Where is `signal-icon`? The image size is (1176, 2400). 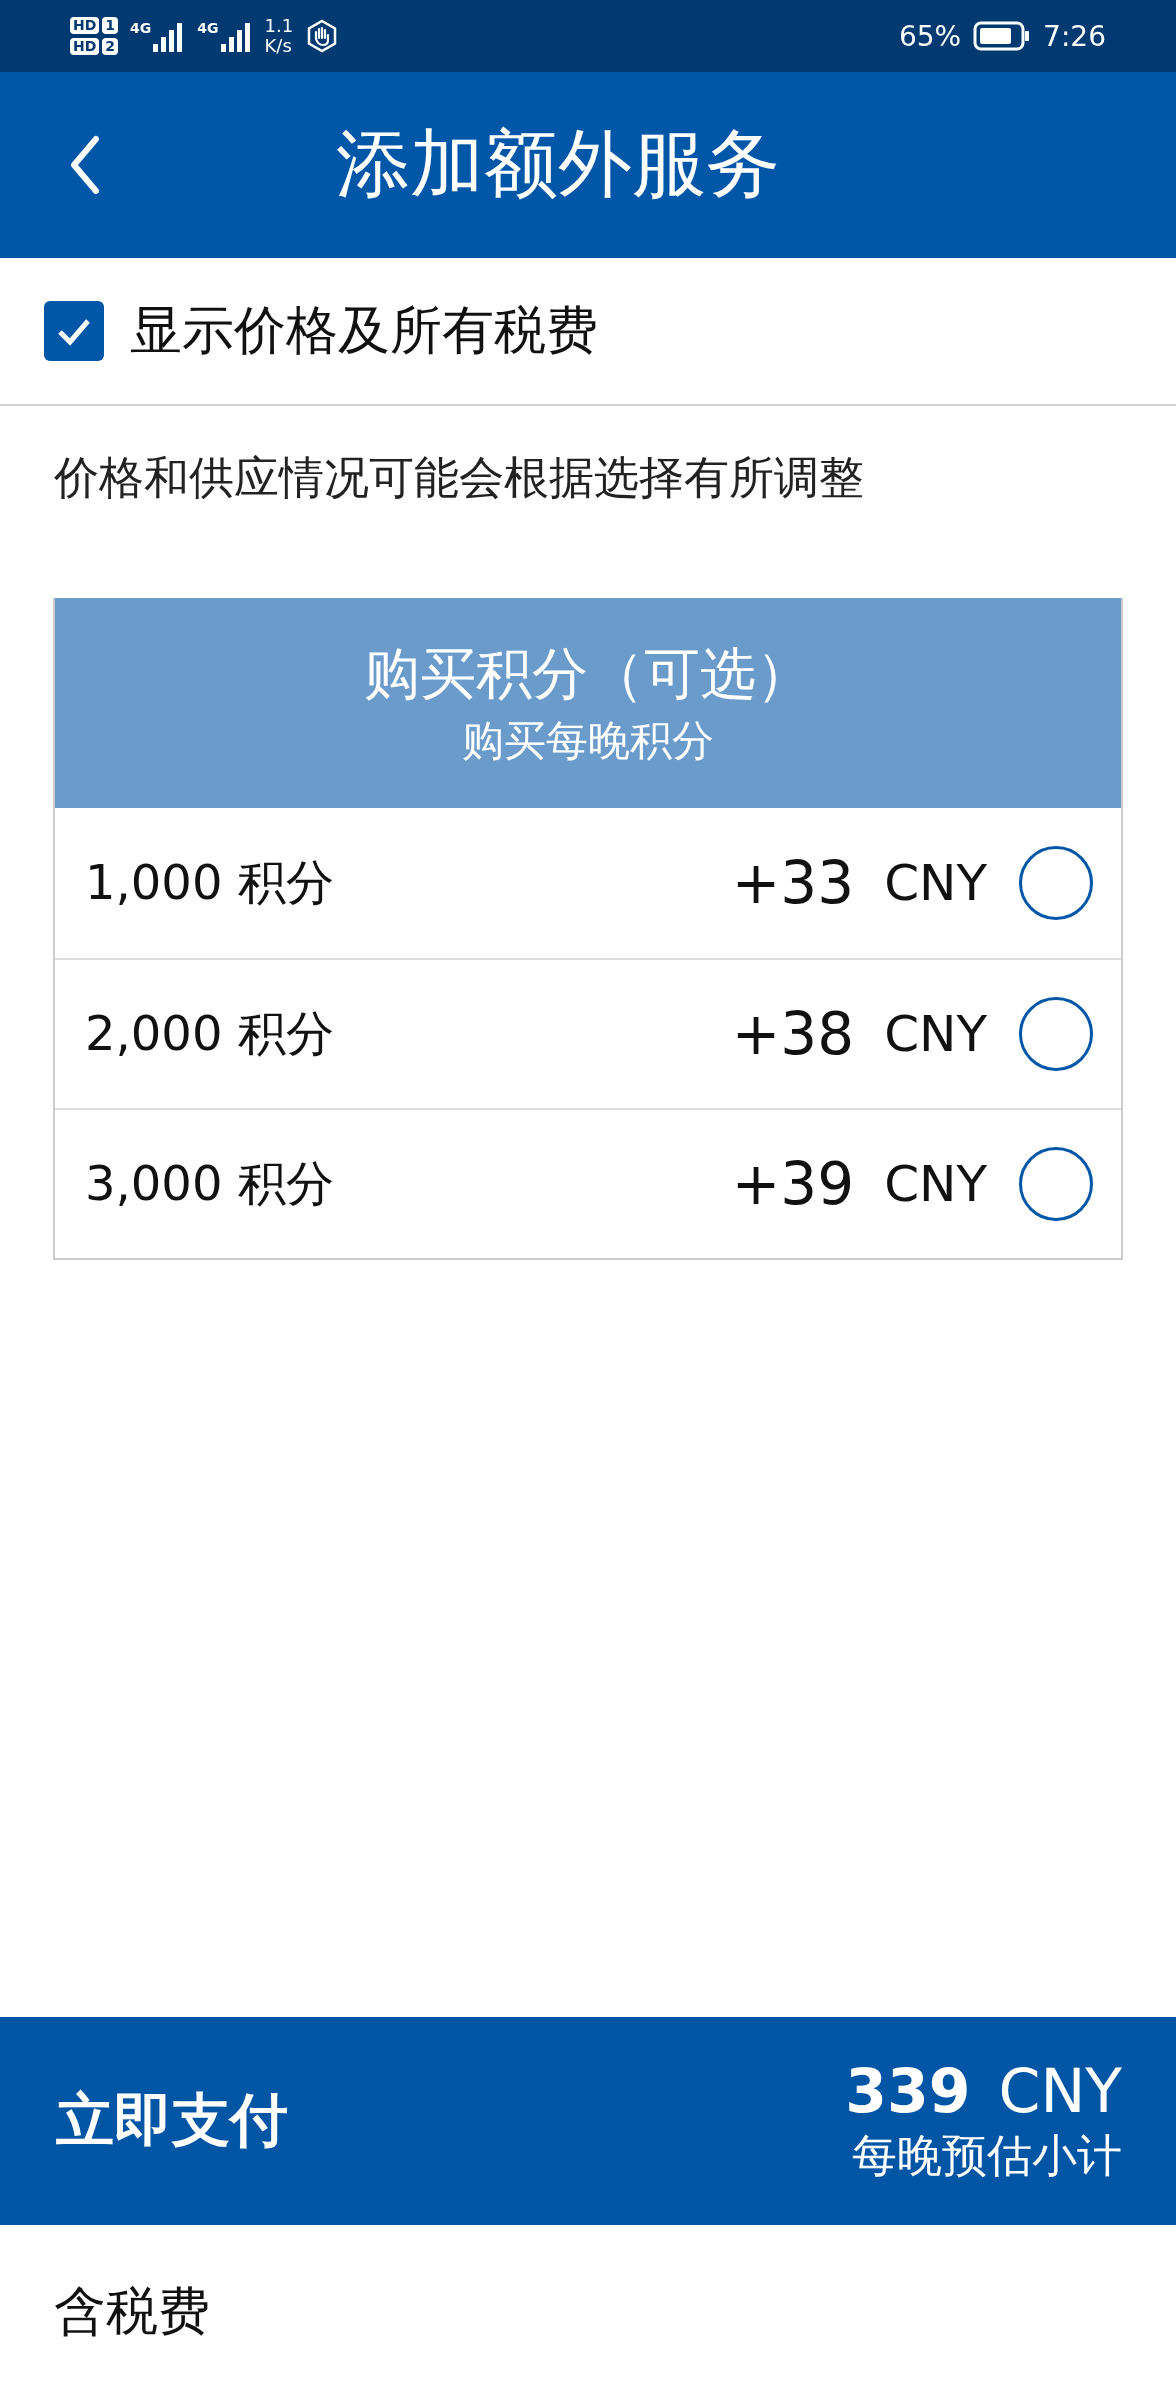
signal-icon is located at coordinates (235, 36).